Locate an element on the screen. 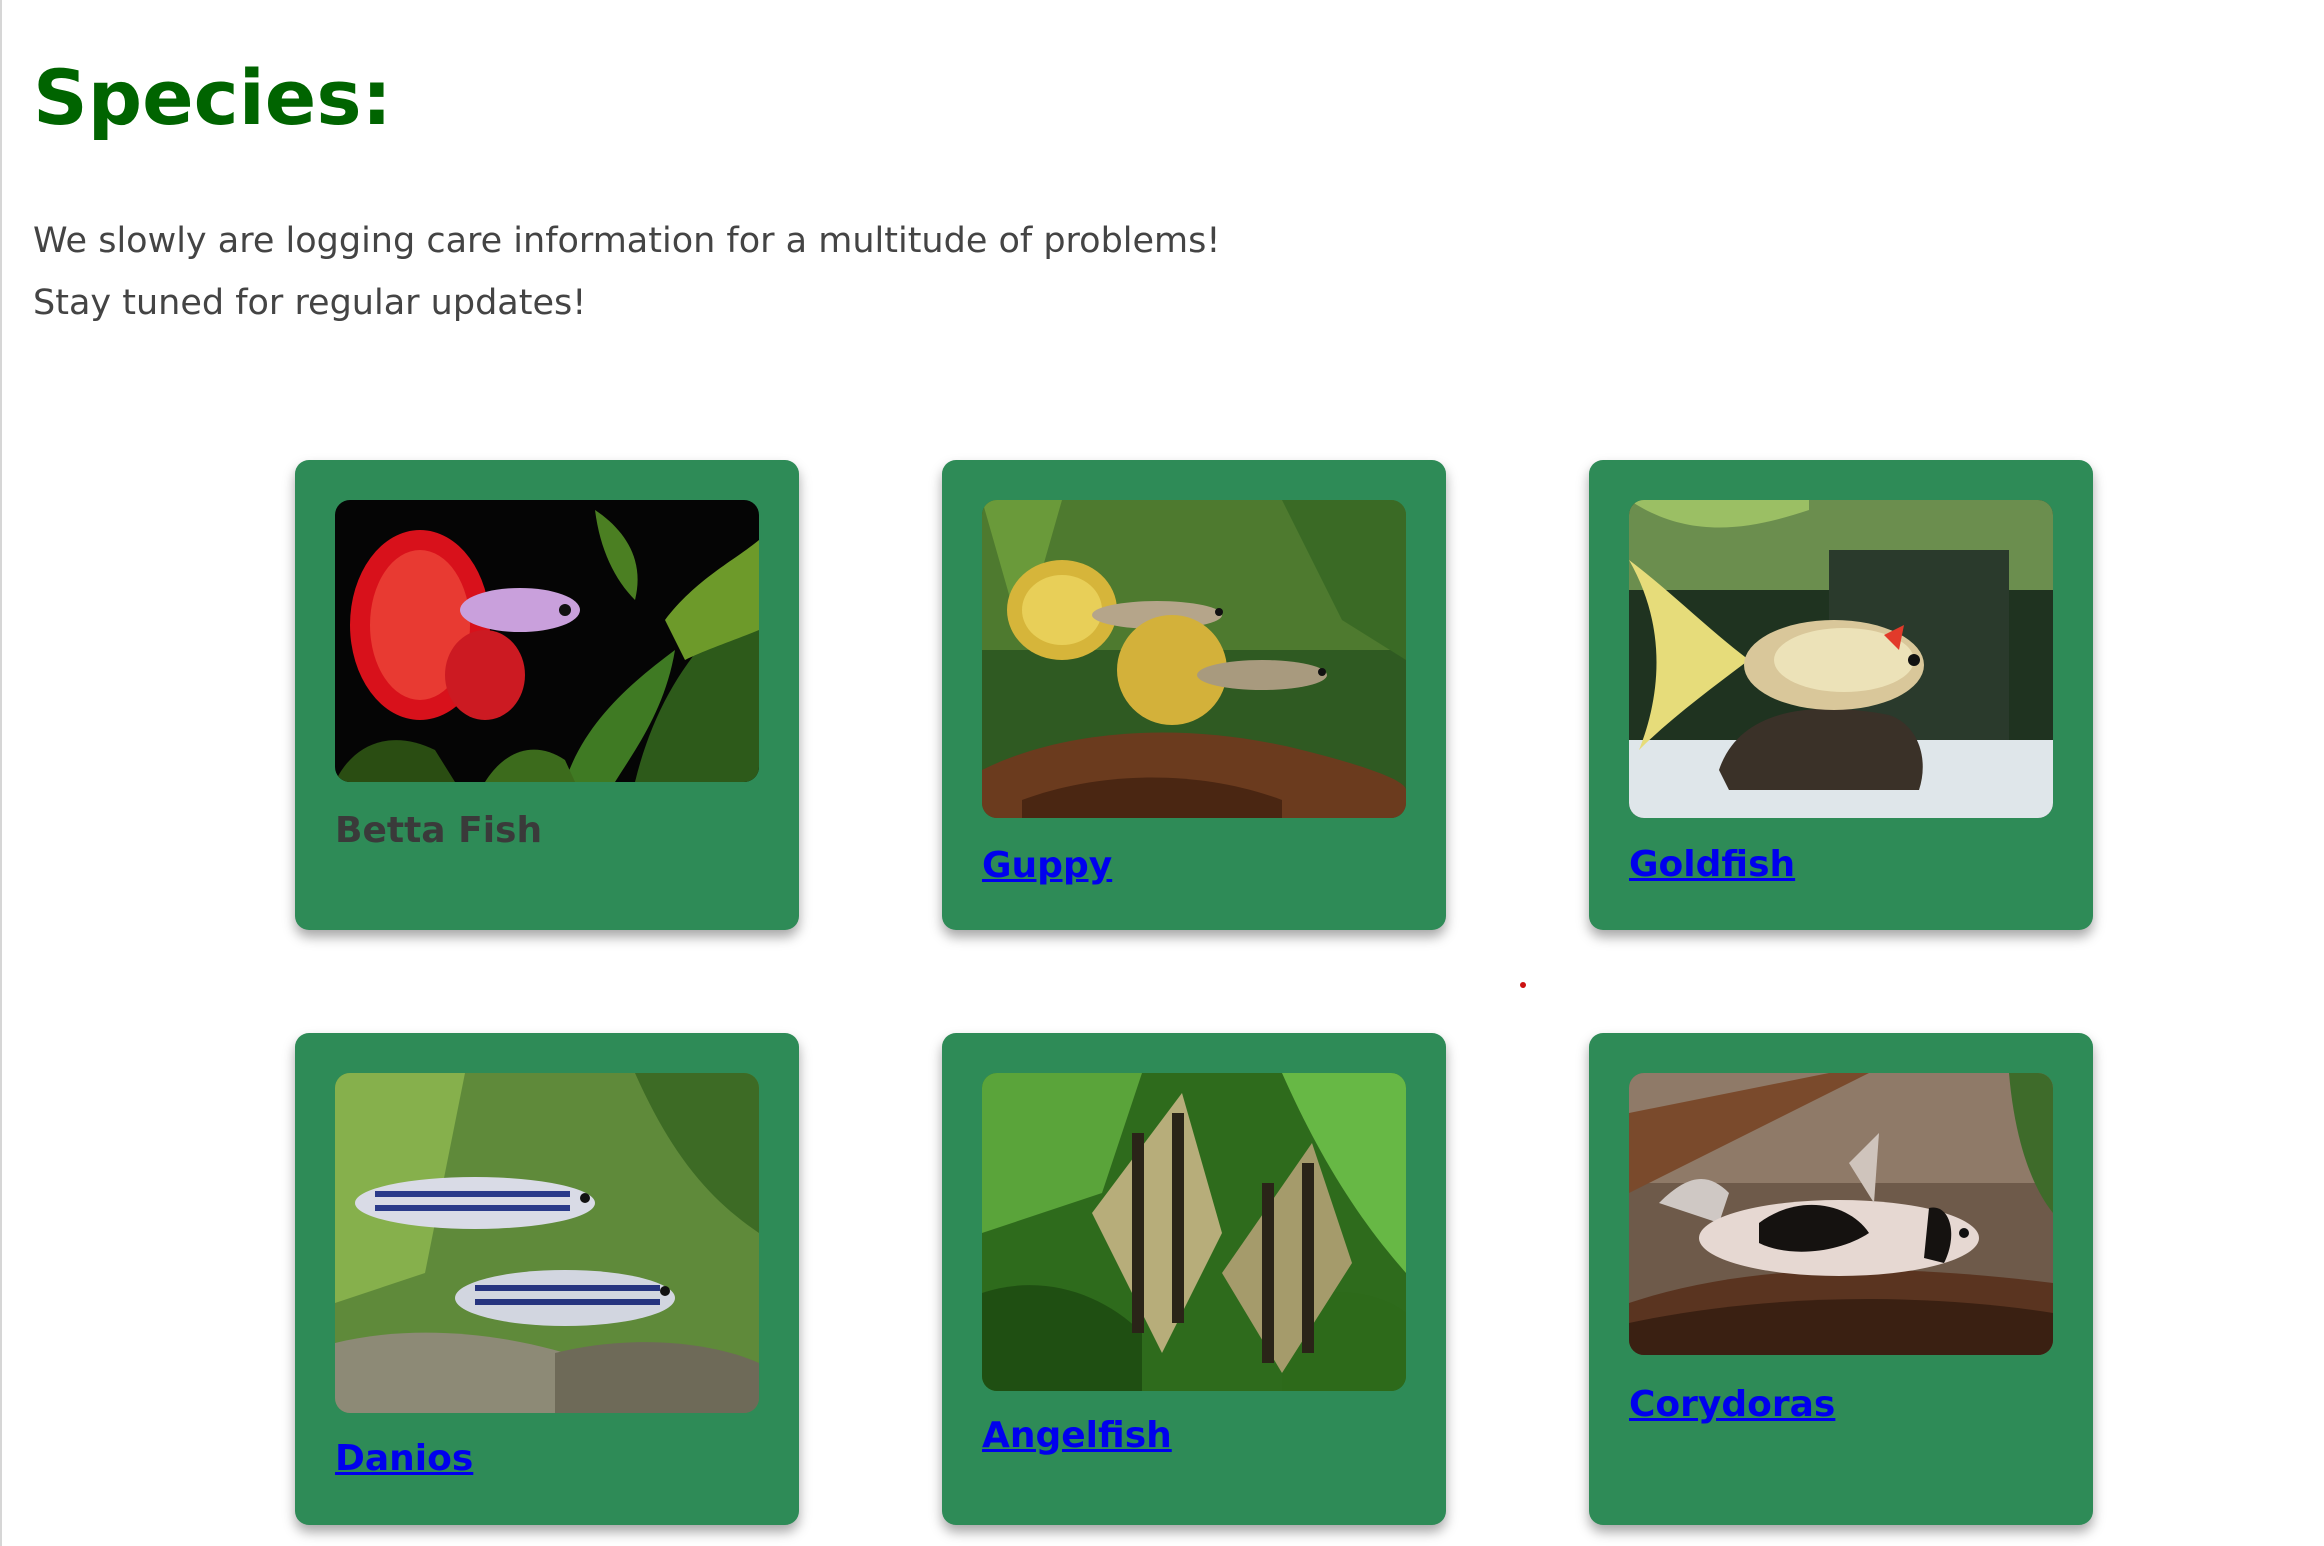  species-link-guppy: Guppy is located at coordinates (1047, 866).